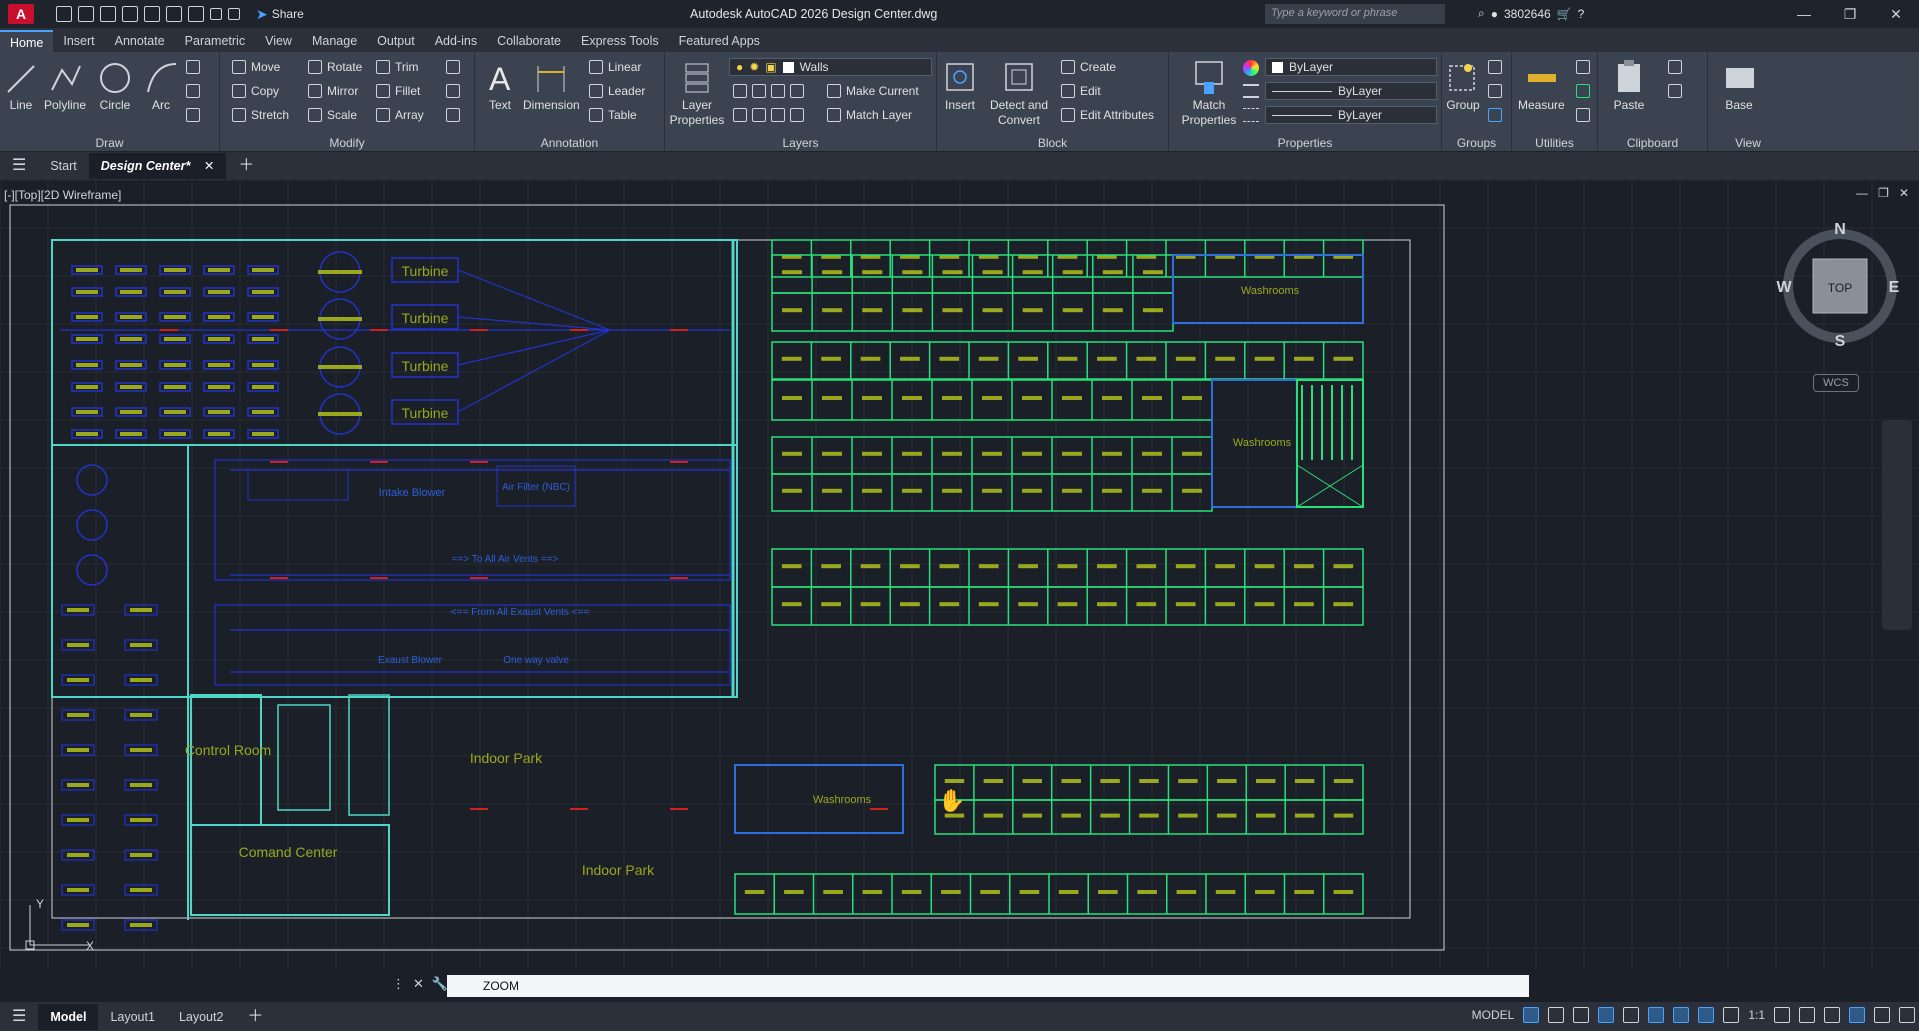 This screenshot has height=1031, width=1919. What do you see at coordinates (960, 85) in the screenshot?
I see `insert-tool: Insert` at bounding box center [960, 85].